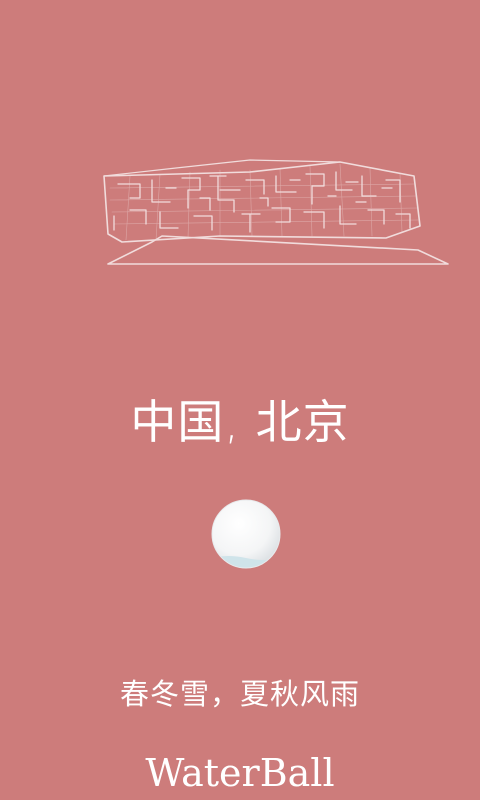 Image resolution: width=480 pixels, height=800 pixels. I want to click on city-name: 中国, 北京, so click(240, 422).